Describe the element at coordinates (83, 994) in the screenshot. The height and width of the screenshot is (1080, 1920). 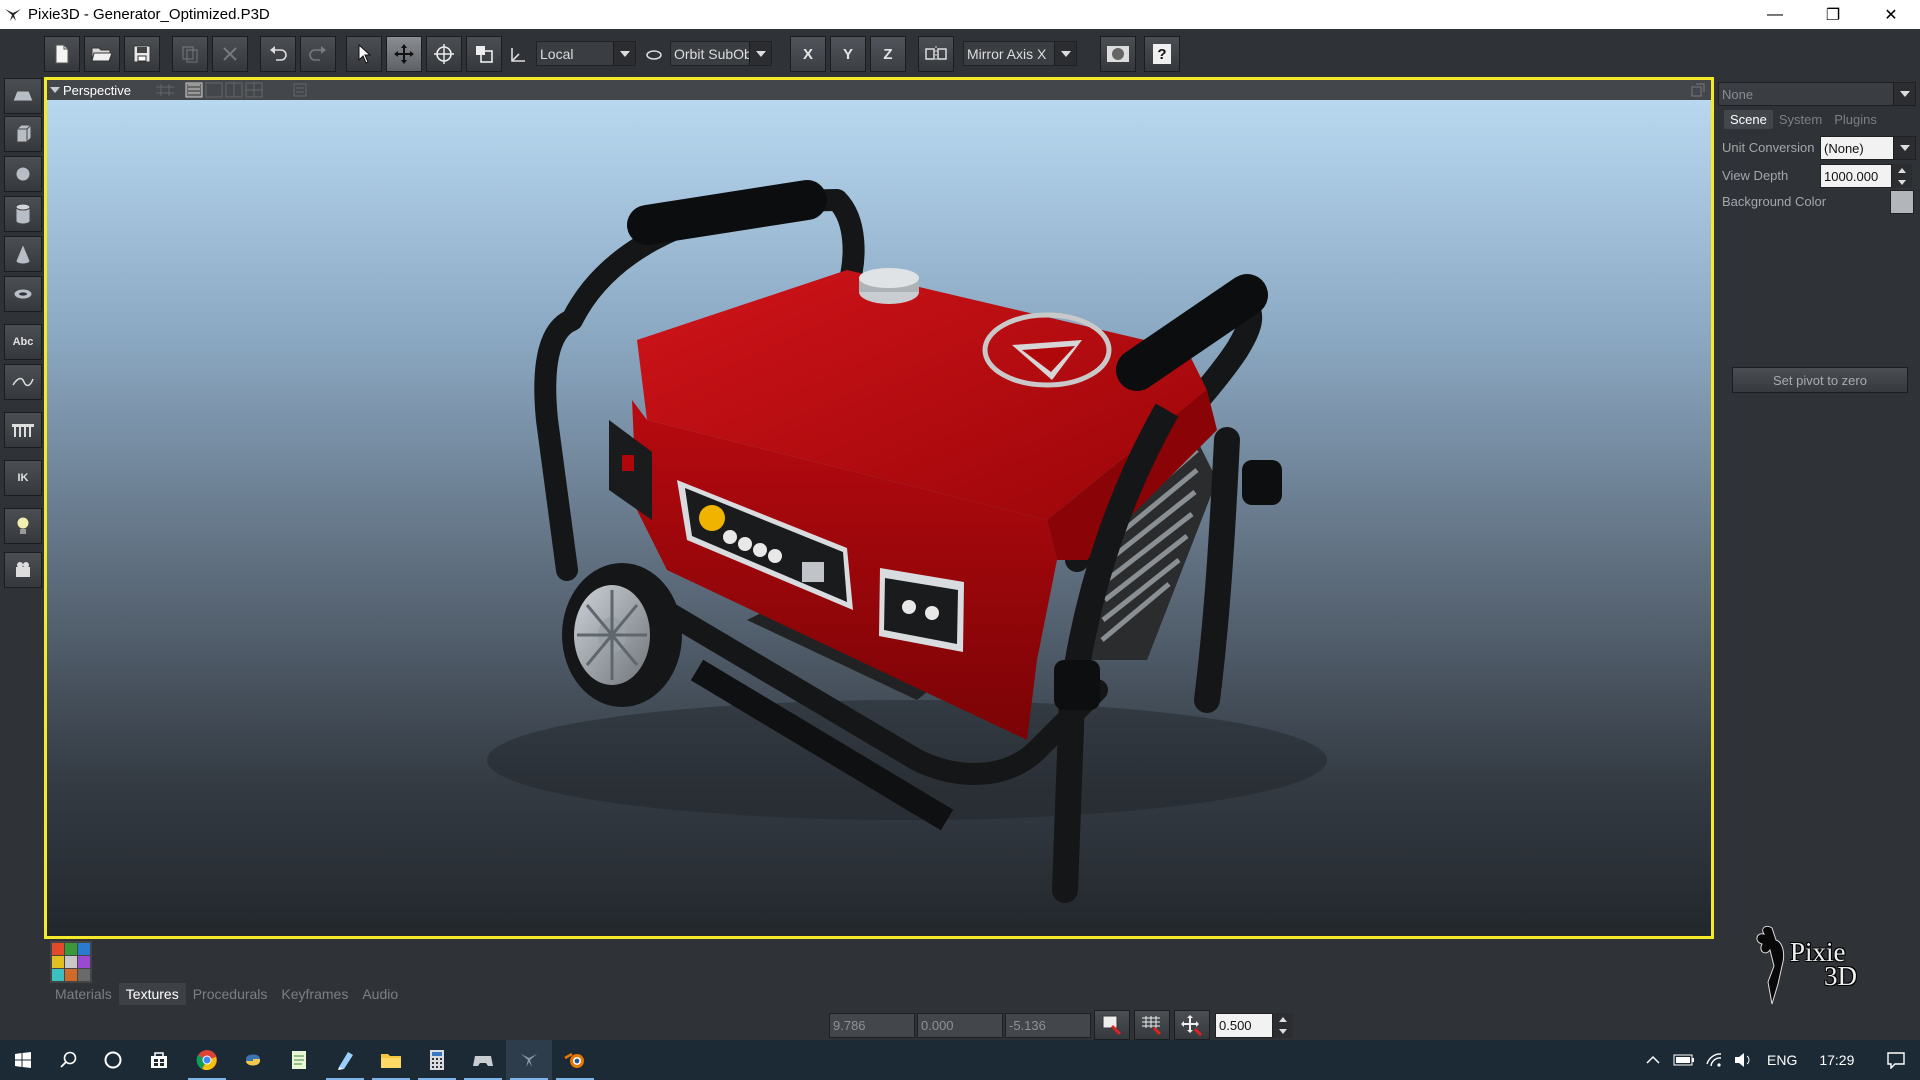
I see `tab-materials: Materials` at that location.